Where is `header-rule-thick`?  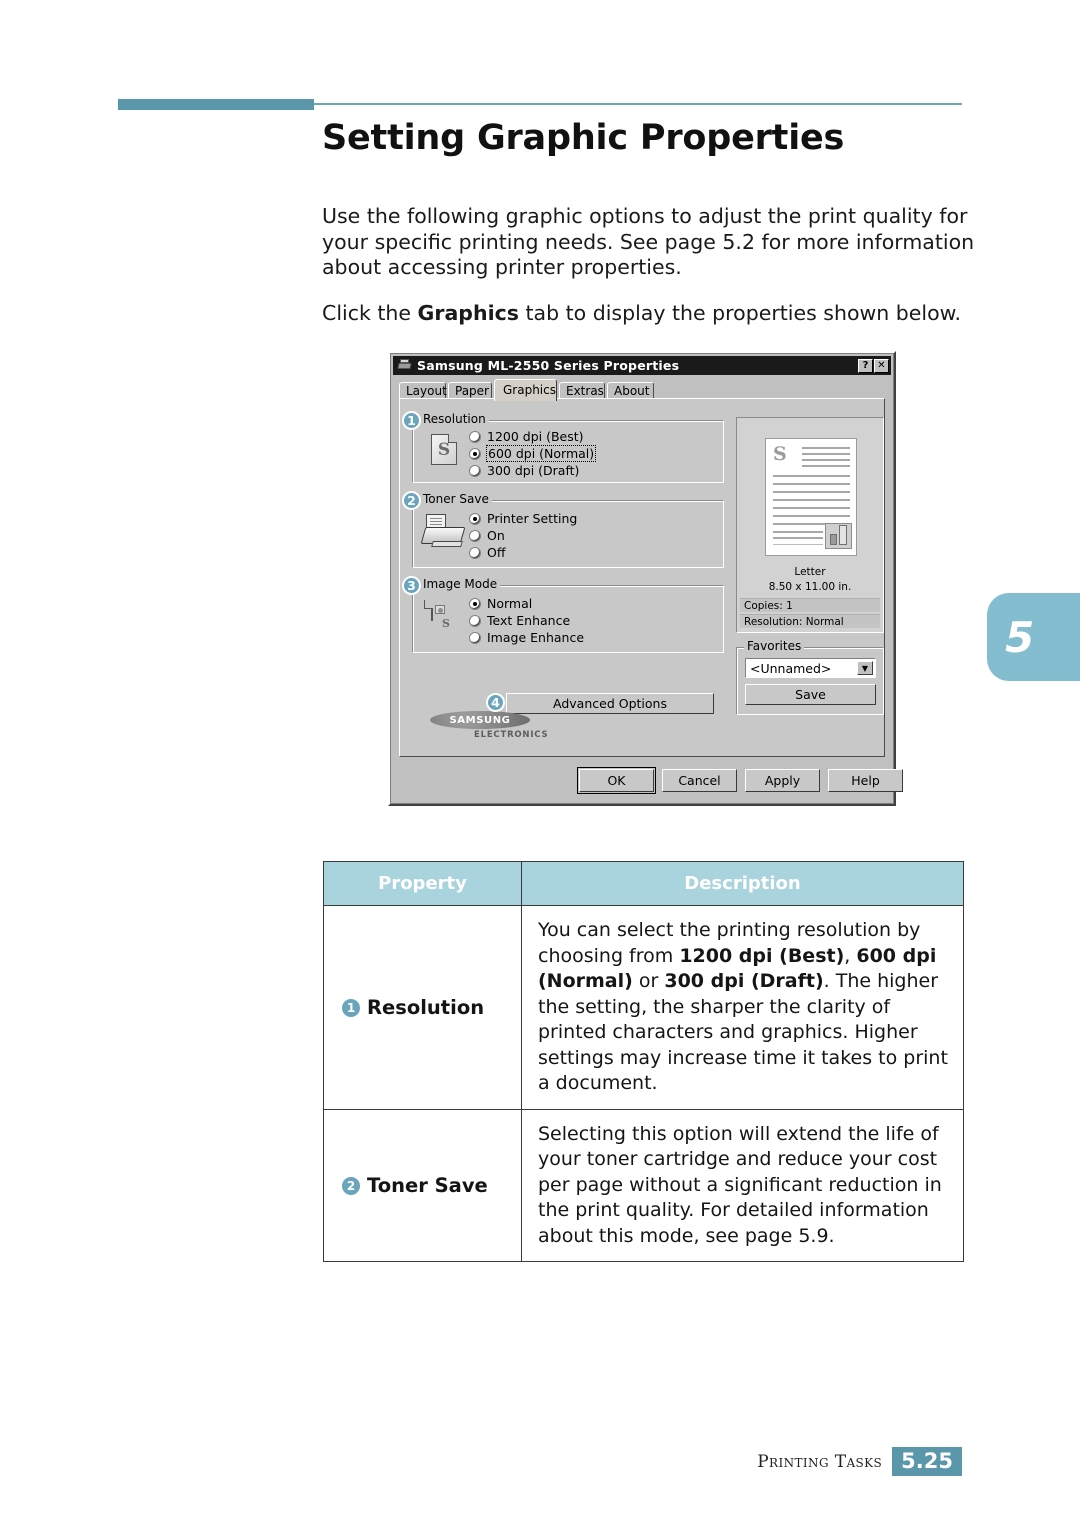
header-rule-thick is located at coordinates (216, 104).